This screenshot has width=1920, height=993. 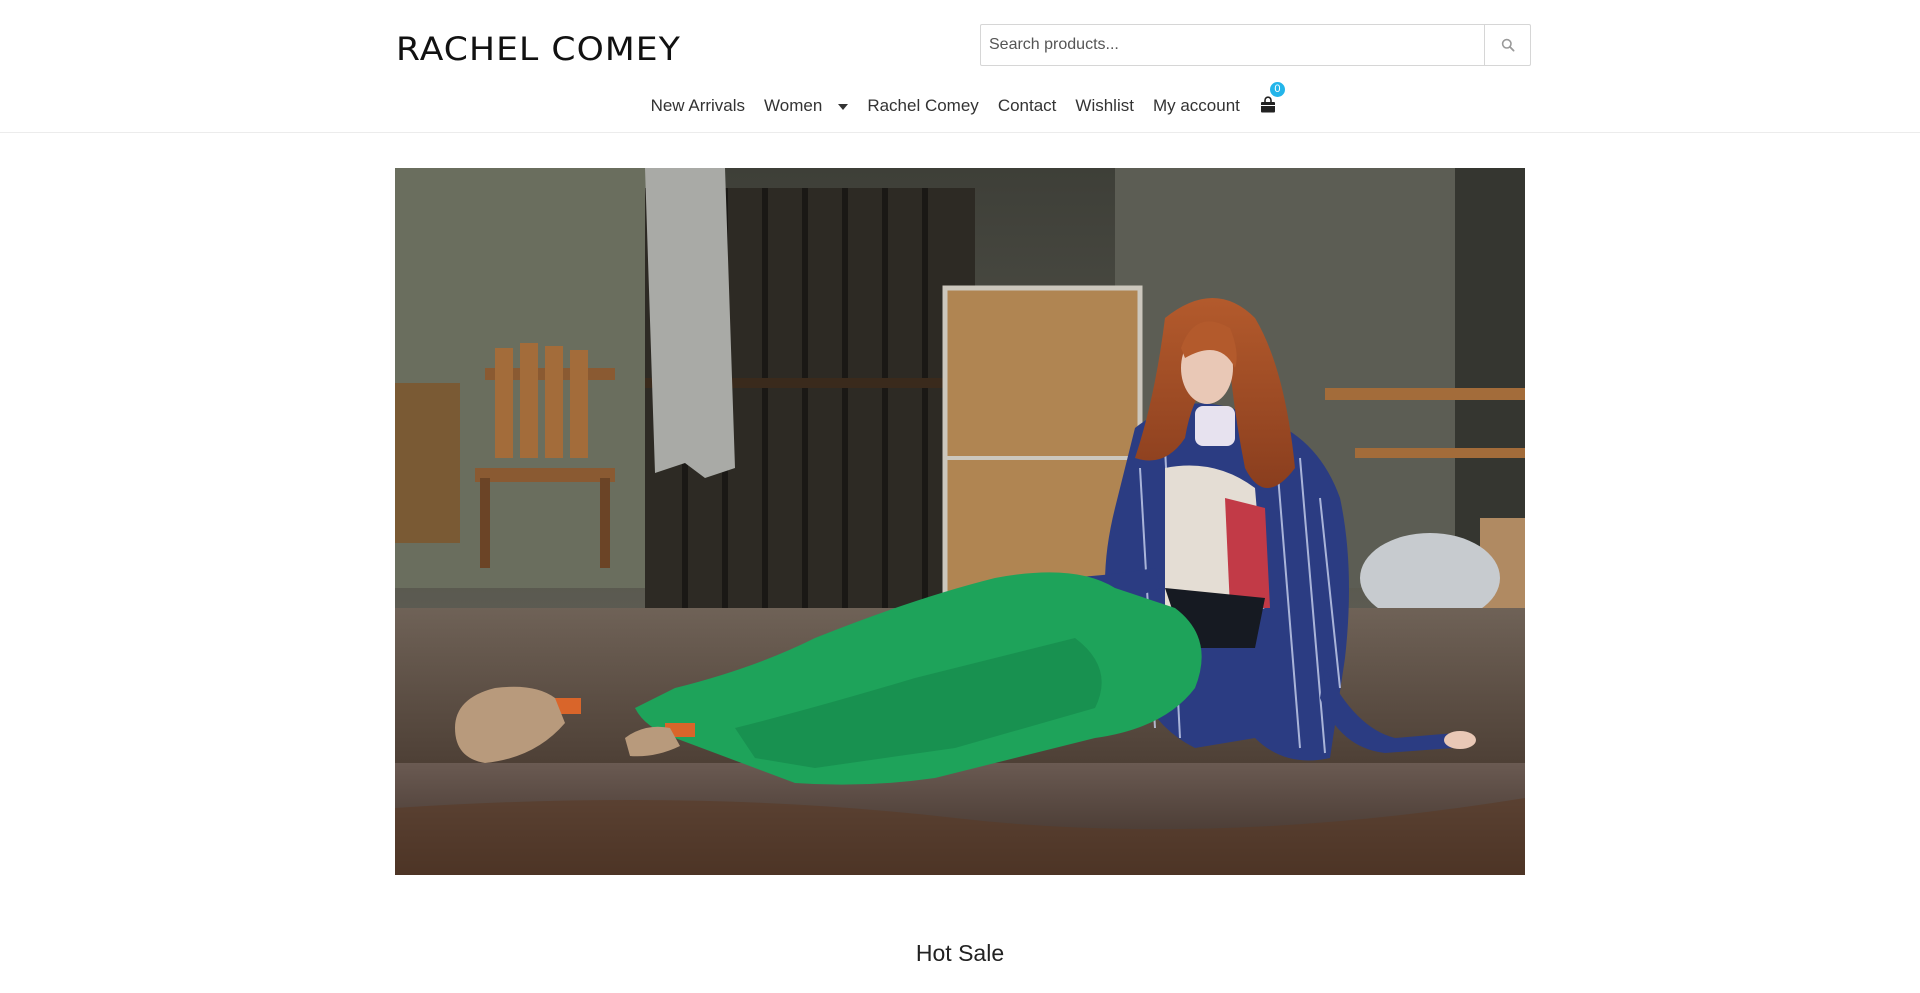 What do you see at coordinates (538, 49) in the screenshot?
I see `site-logo: RACHEL COMEY` at bounding box center [538, 49].